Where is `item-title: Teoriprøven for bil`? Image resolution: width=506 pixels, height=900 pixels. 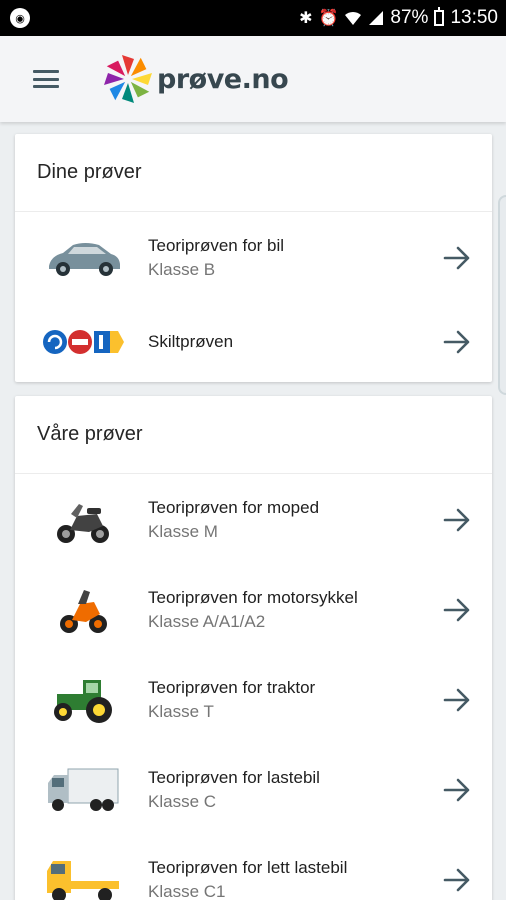 item-title: Teoriprøven for bil is located at coordinates (216, 245).